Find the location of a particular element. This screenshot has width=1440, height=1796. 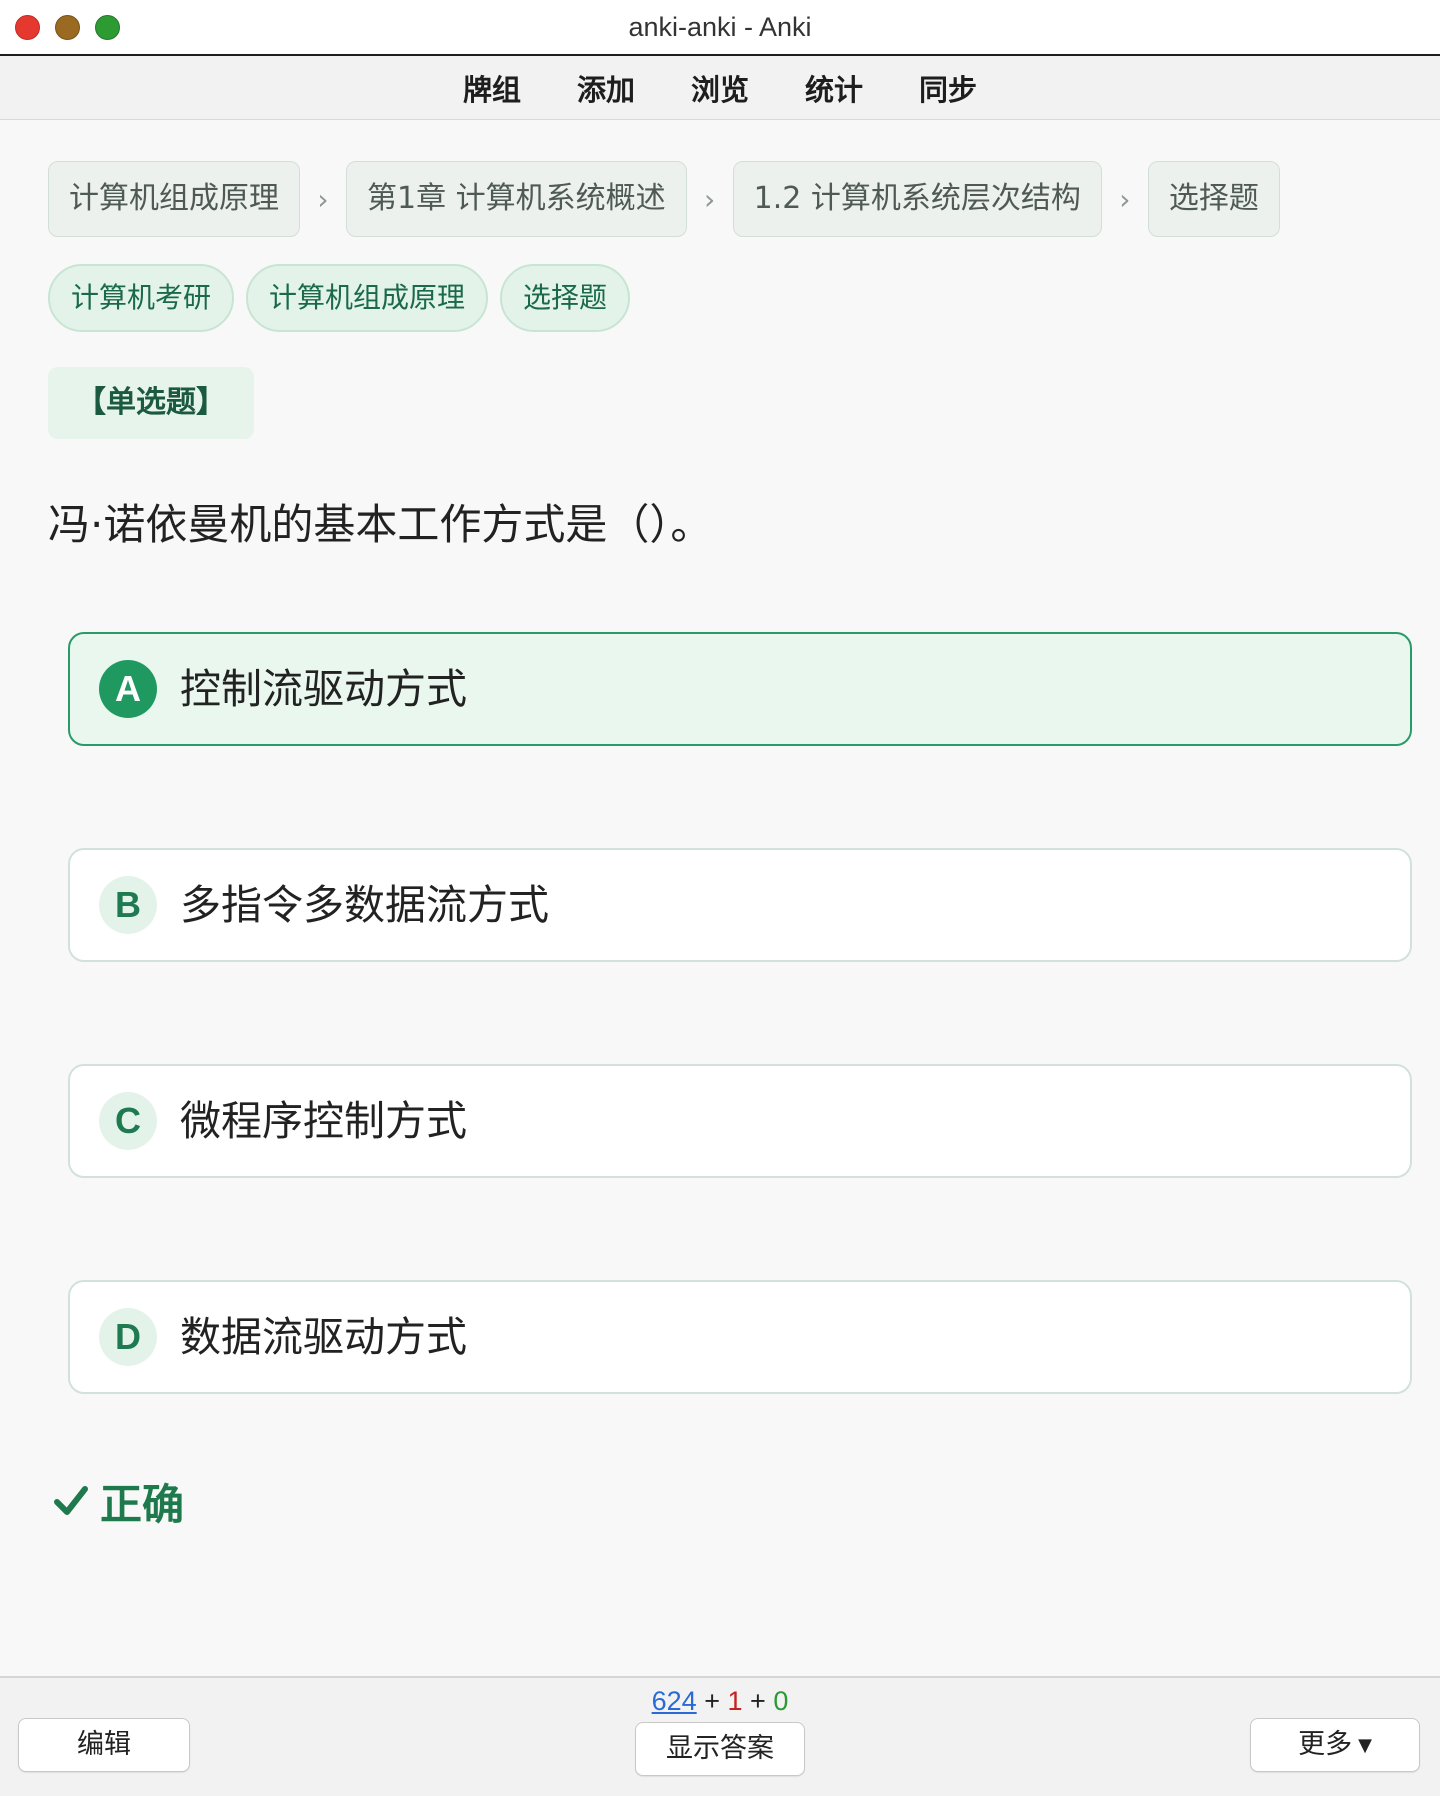

title-bar: anki-anki - Anki is located at coordinates (720, 28).